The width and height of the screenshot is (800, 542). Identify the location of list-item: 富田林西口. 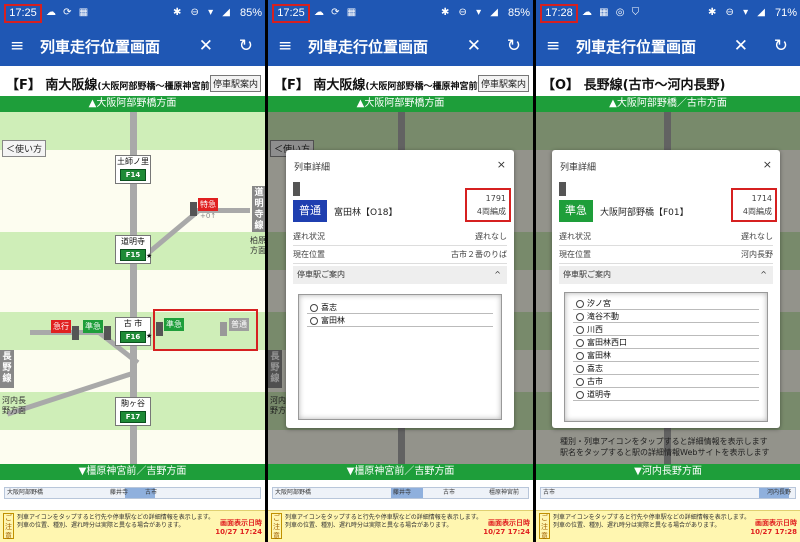
(666, 342).